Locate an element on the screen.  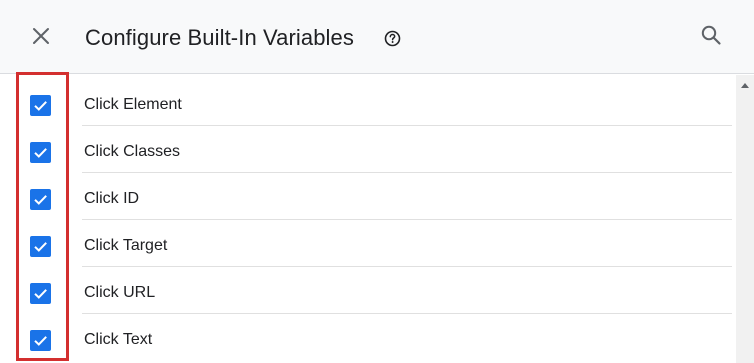
variable-label: Click Element is located at coordinates (133, 104).